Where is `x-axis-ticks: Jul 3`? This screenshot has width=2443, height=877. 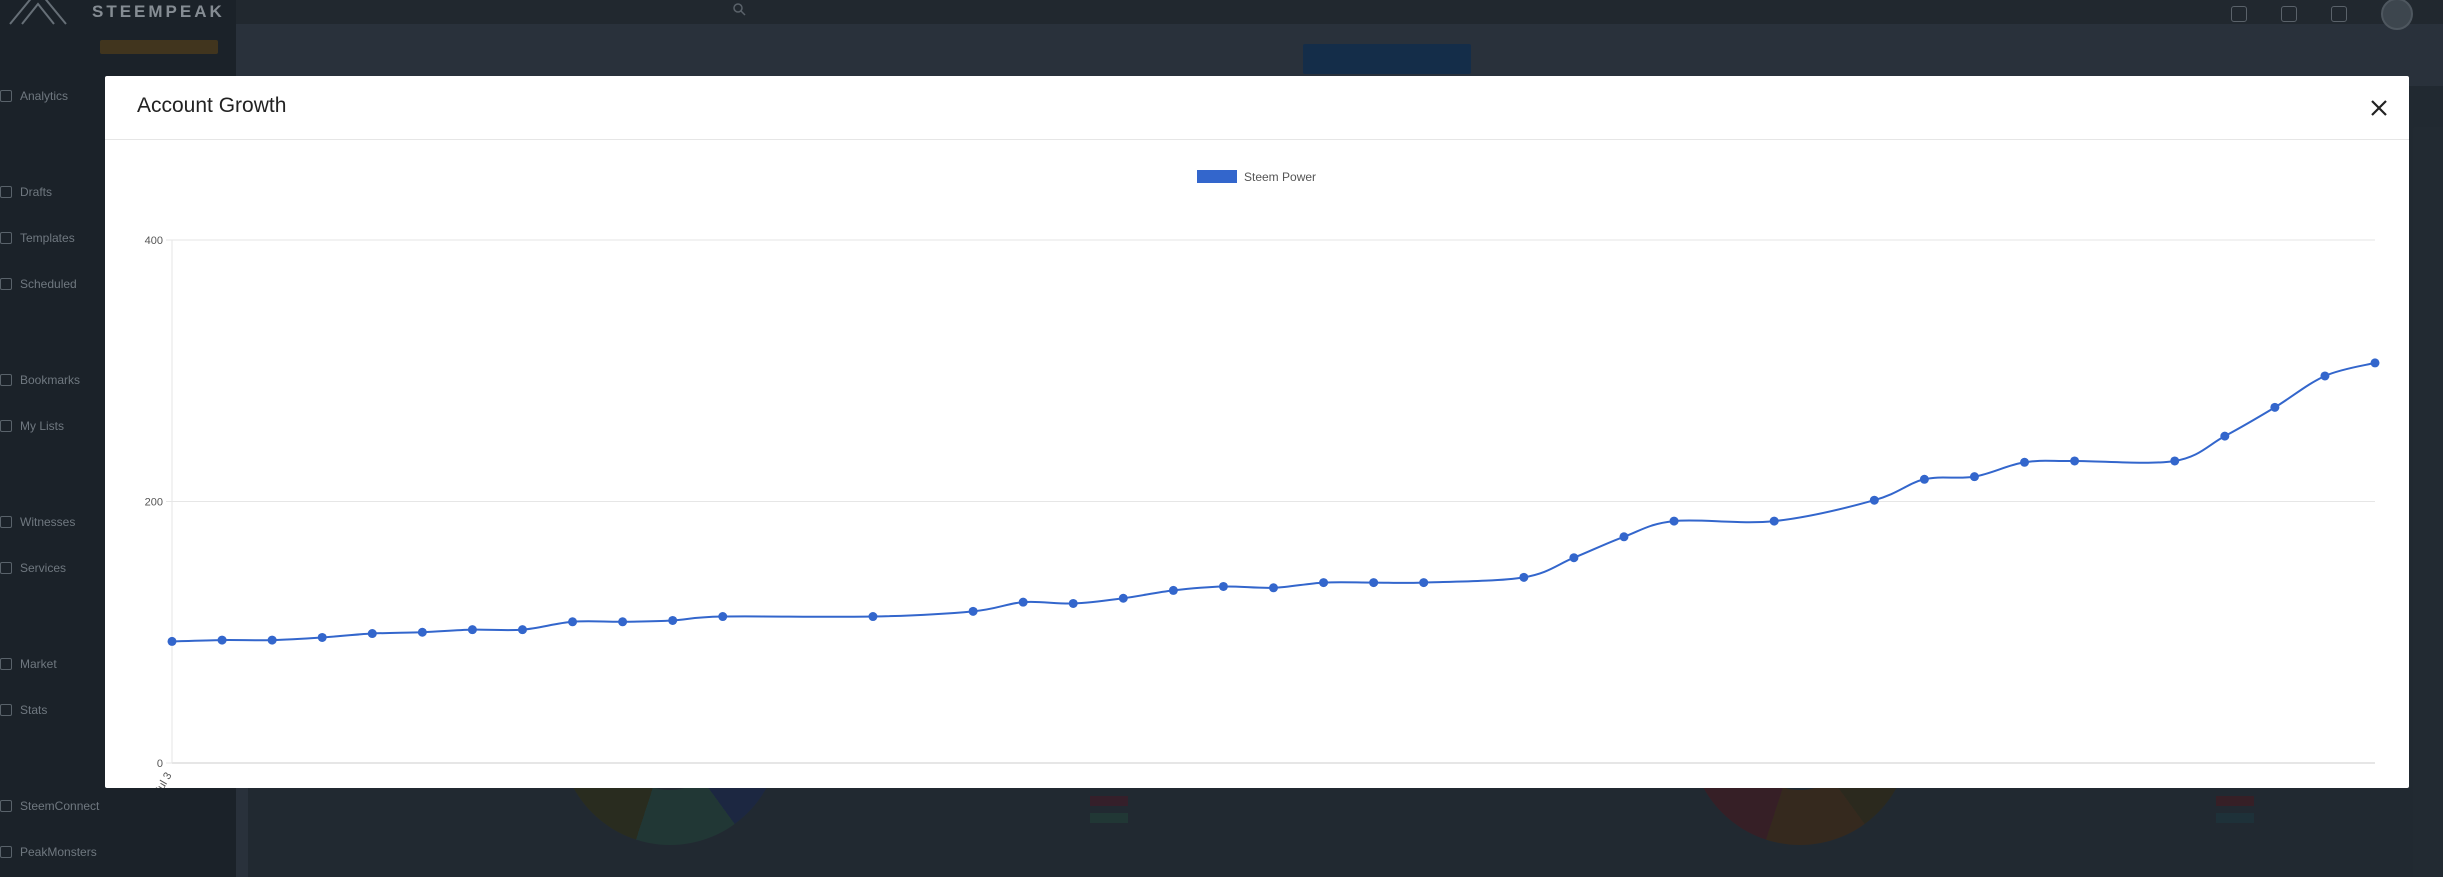 x-axis-ticks: Jul 3 is located at coordinates (164, 780).